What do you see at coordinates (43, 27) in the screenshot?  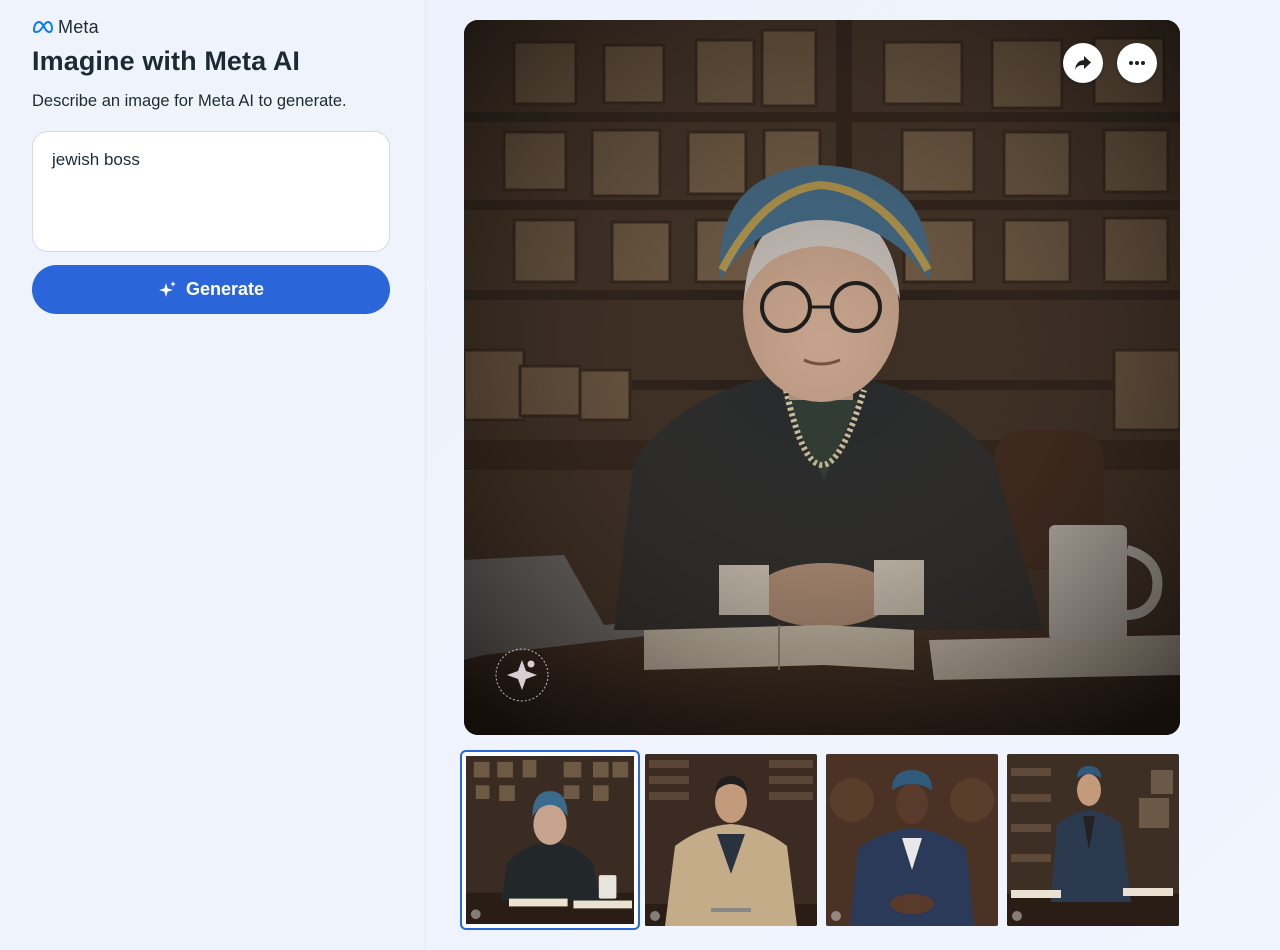 I see `meta-infinity-icon` at bounding box center [43, 27].